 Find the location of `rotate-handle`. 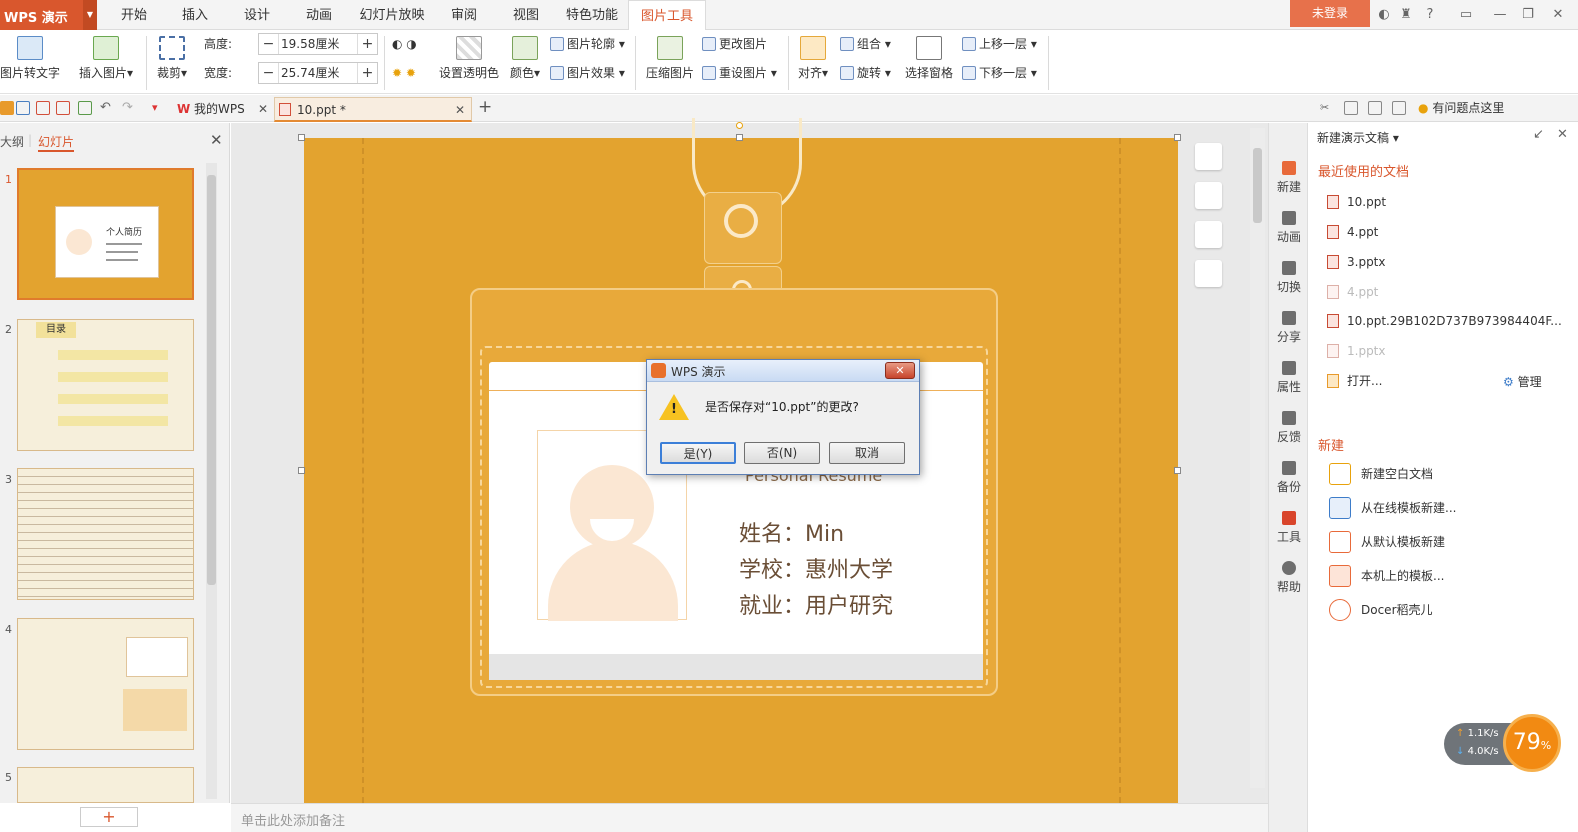

rotate-handle is located at coordinates (739, 125).